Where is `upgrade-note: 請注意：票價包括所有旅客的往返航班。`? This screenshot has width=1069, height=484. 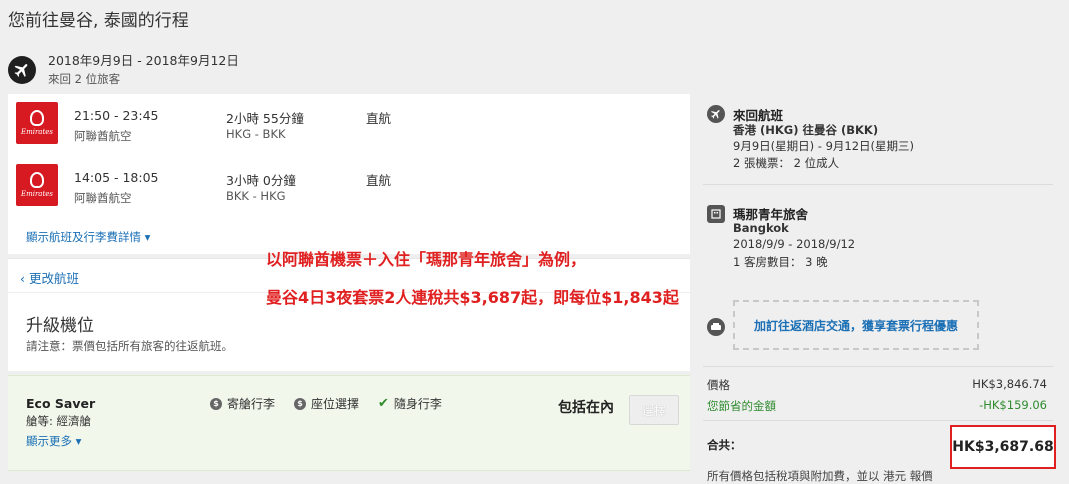 upgrade-note: 請注意：票價包括所有旅客的往返航班。 is located at coordinates (129, 346).